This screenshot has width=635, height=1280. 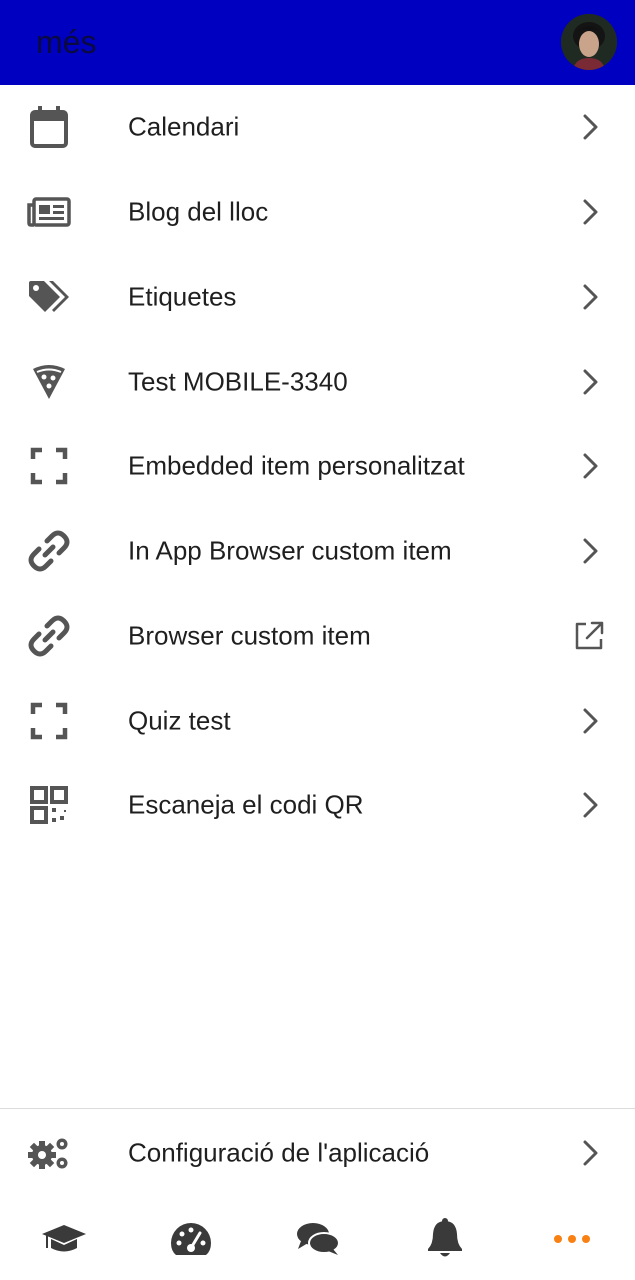 I want to click on graduation-cap-icon, so click(x=63, y=1237).